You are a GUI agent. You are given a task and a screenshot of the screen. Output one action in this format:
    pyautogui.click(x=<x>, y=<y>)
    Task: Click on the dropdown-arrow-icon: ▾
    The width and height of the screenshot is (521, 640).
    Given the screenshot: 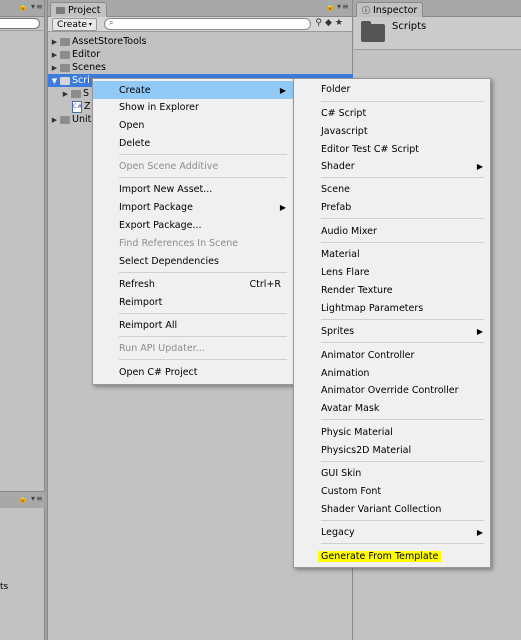 What is the action you would take?
    pyautogui.click(x=90, y=24)
    